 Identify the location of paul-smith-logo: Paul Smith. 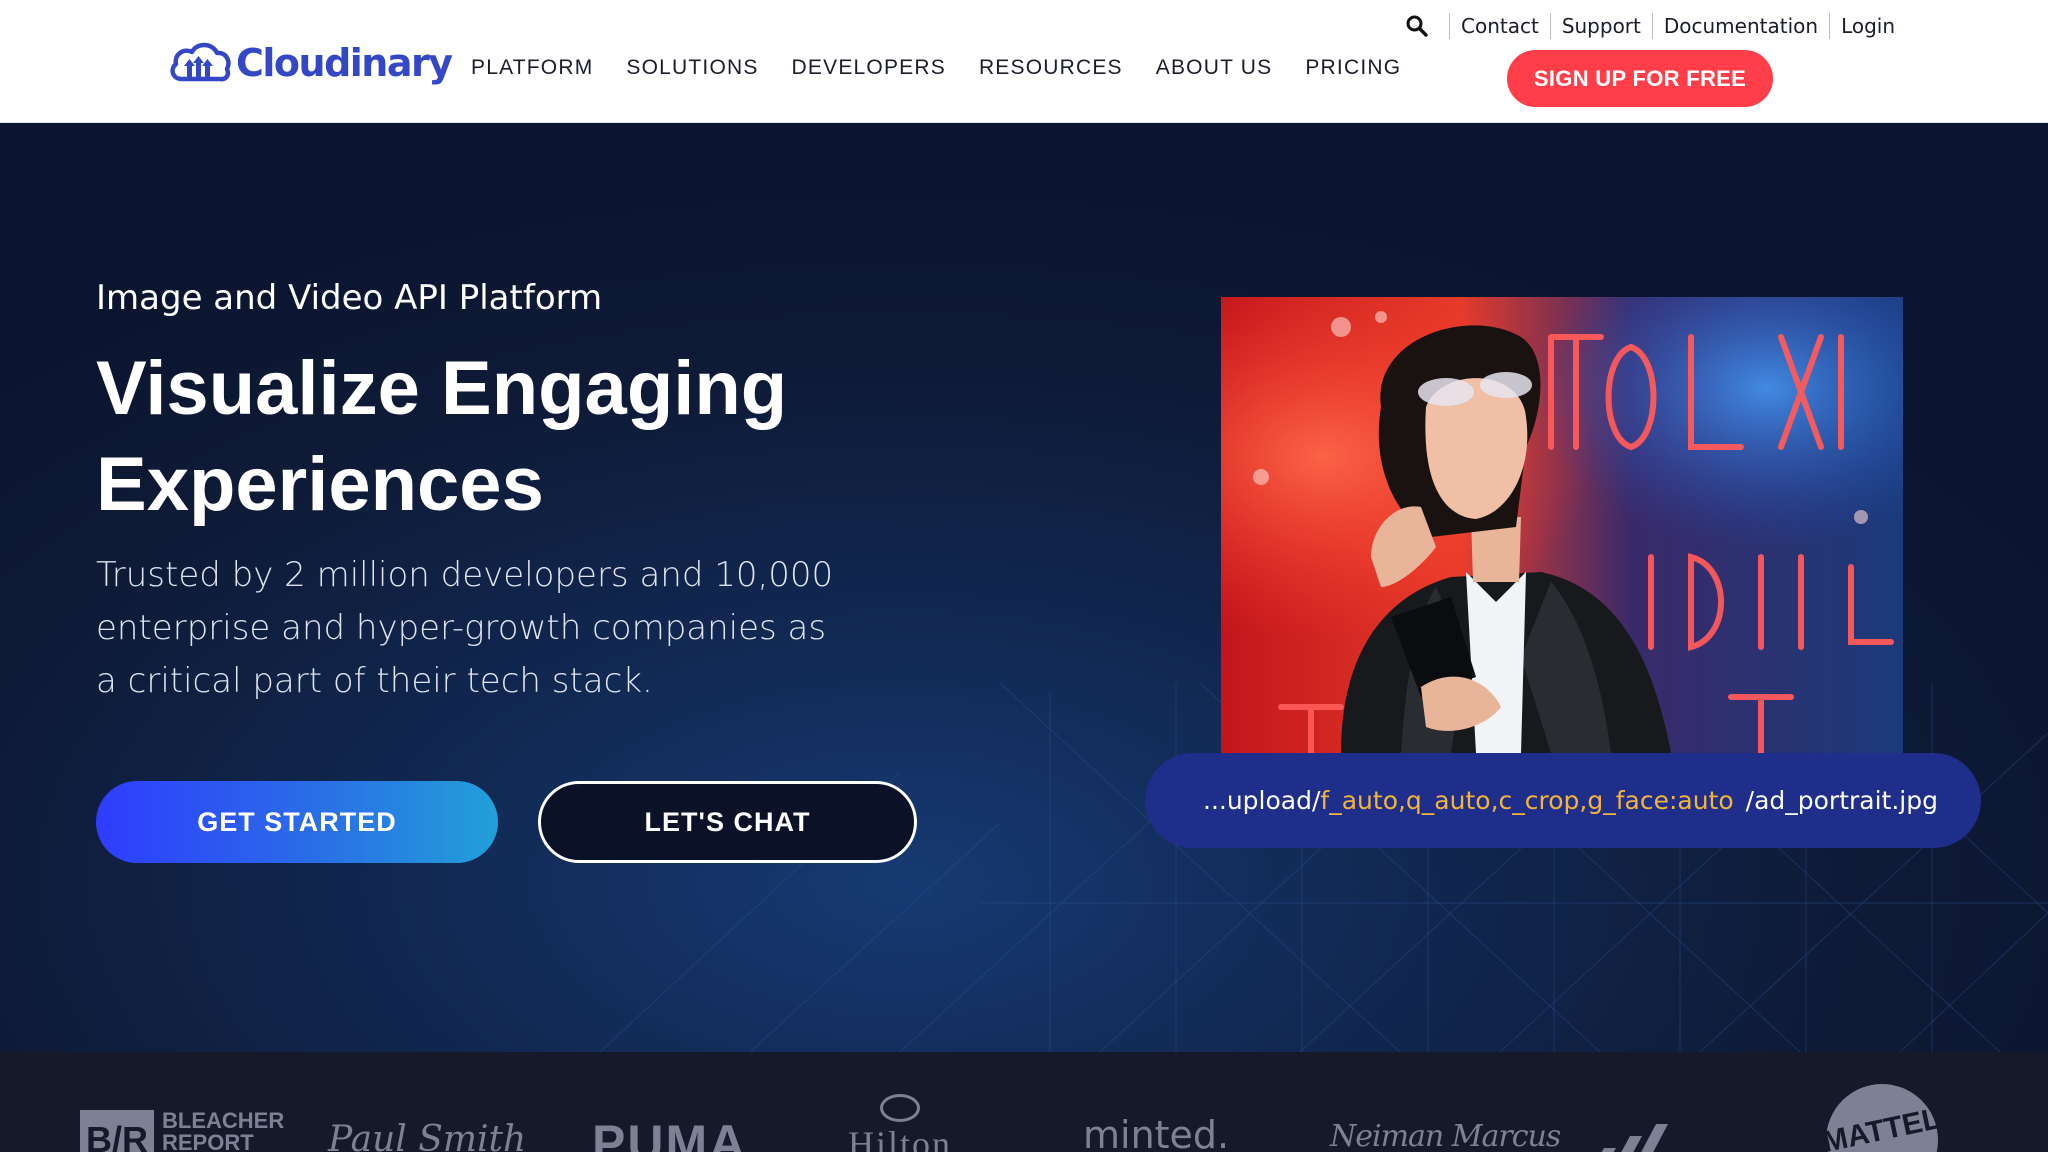
(427, 1135).